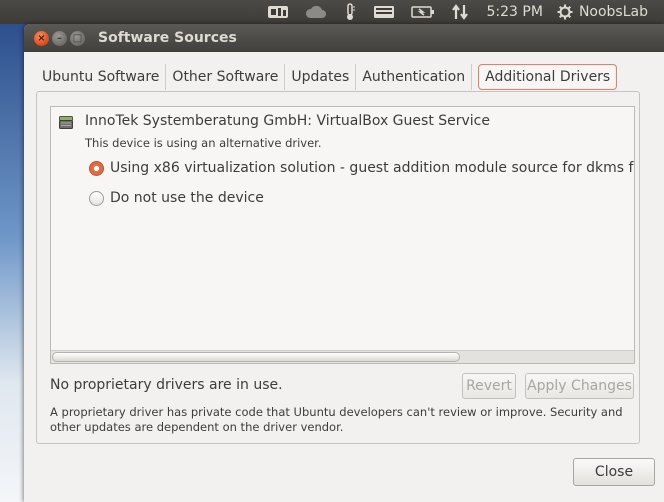 This screenshot has height=502, width=664. Describe the element at coordinates (321, 77) in the screenshot. I see `tab-updates: Updates` at that location.